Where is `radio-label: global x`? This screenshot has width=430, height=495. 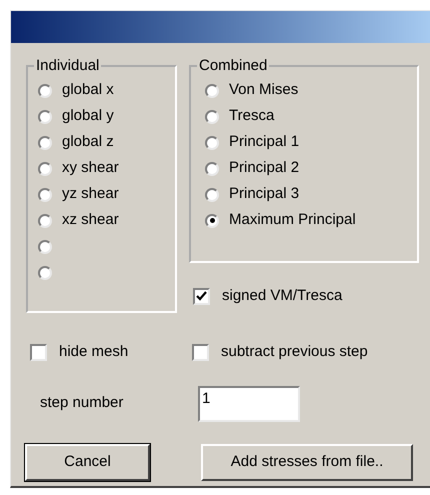 radio-label: global x is located at coordinates (88, 90).